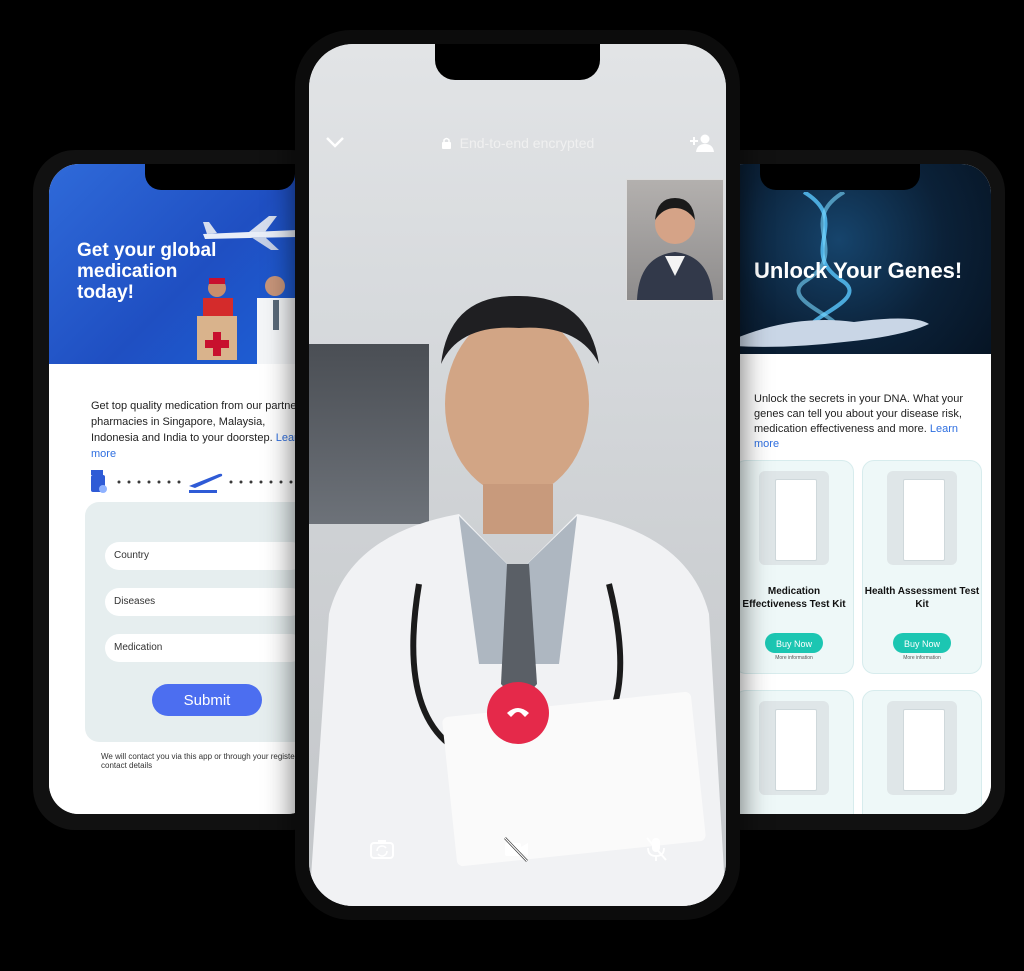 The image size is (1024, 971). What do you see at coordinates (446, 143) in the screenshot?
I see `lock-icon` at bounding box center [446, 143].